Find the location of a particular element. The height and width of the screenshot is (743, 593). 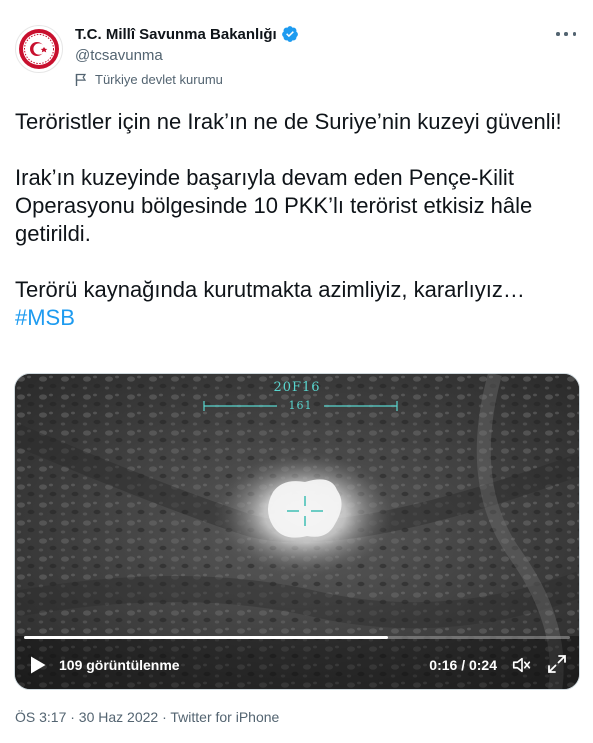

ministry-seal-icon is located at coordinates (39, 49).